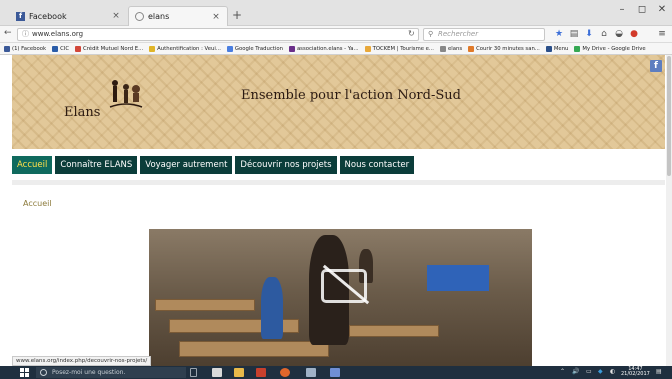  I want to click on logo-text: Elans, so click(82, 112).